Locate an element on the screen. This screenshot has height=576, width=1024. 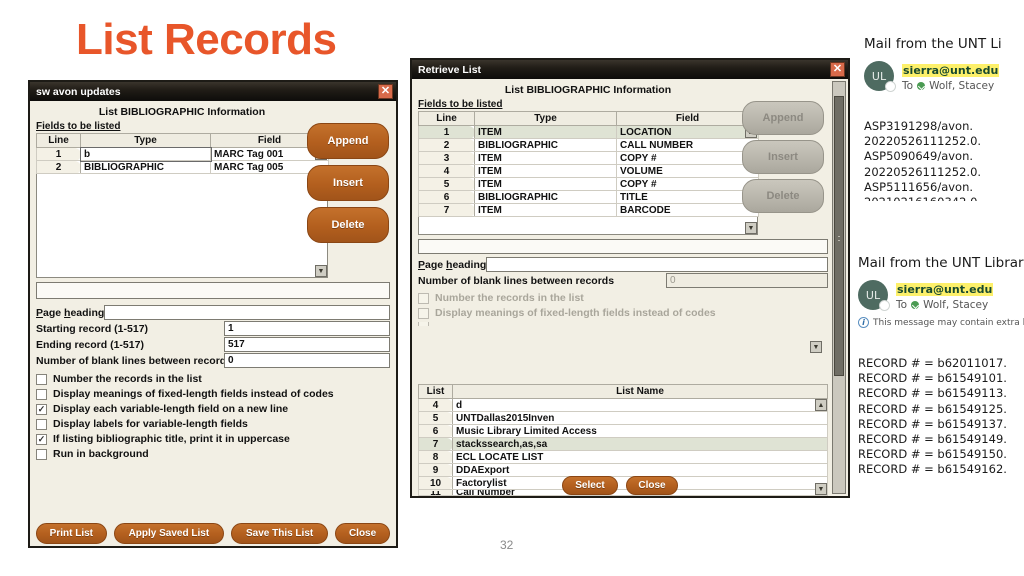
select-button: Select is located at coordinates (590, 485).